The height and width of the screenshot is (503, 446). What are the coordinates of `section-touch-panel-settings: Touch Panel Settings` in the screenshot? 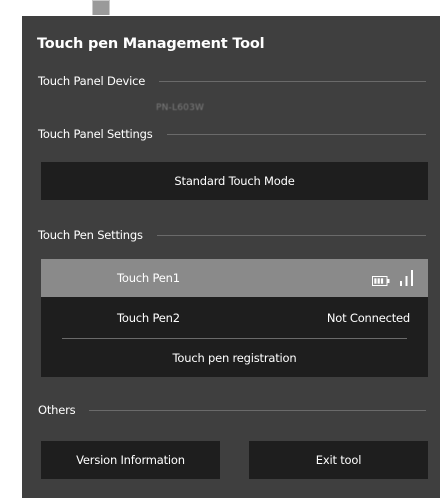 It's located at (232, 134).